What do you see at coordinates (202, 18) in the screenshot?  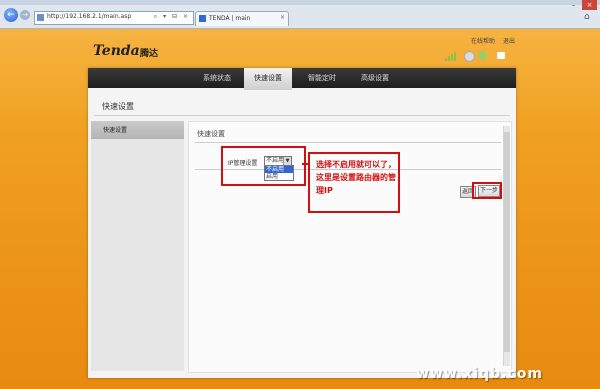 I see `tab-icon` at bounding box center [202, 18].